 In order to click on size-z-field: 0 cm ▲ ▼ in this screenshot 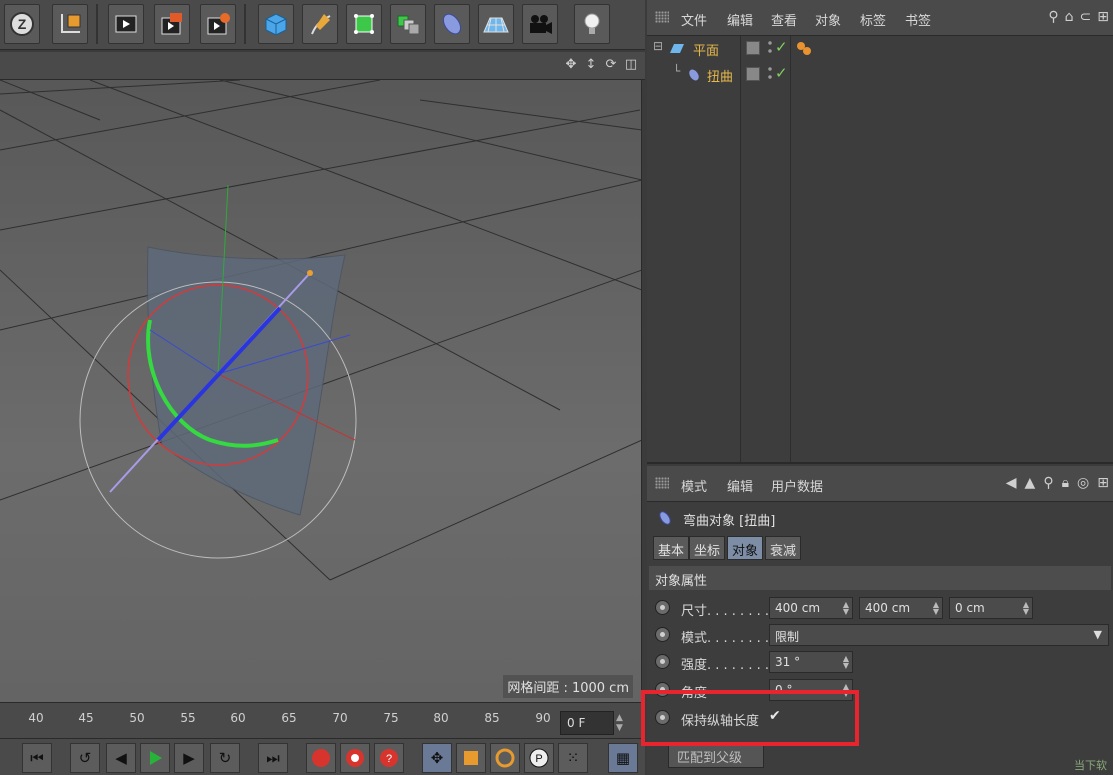, I will do `click(991, 608)`.